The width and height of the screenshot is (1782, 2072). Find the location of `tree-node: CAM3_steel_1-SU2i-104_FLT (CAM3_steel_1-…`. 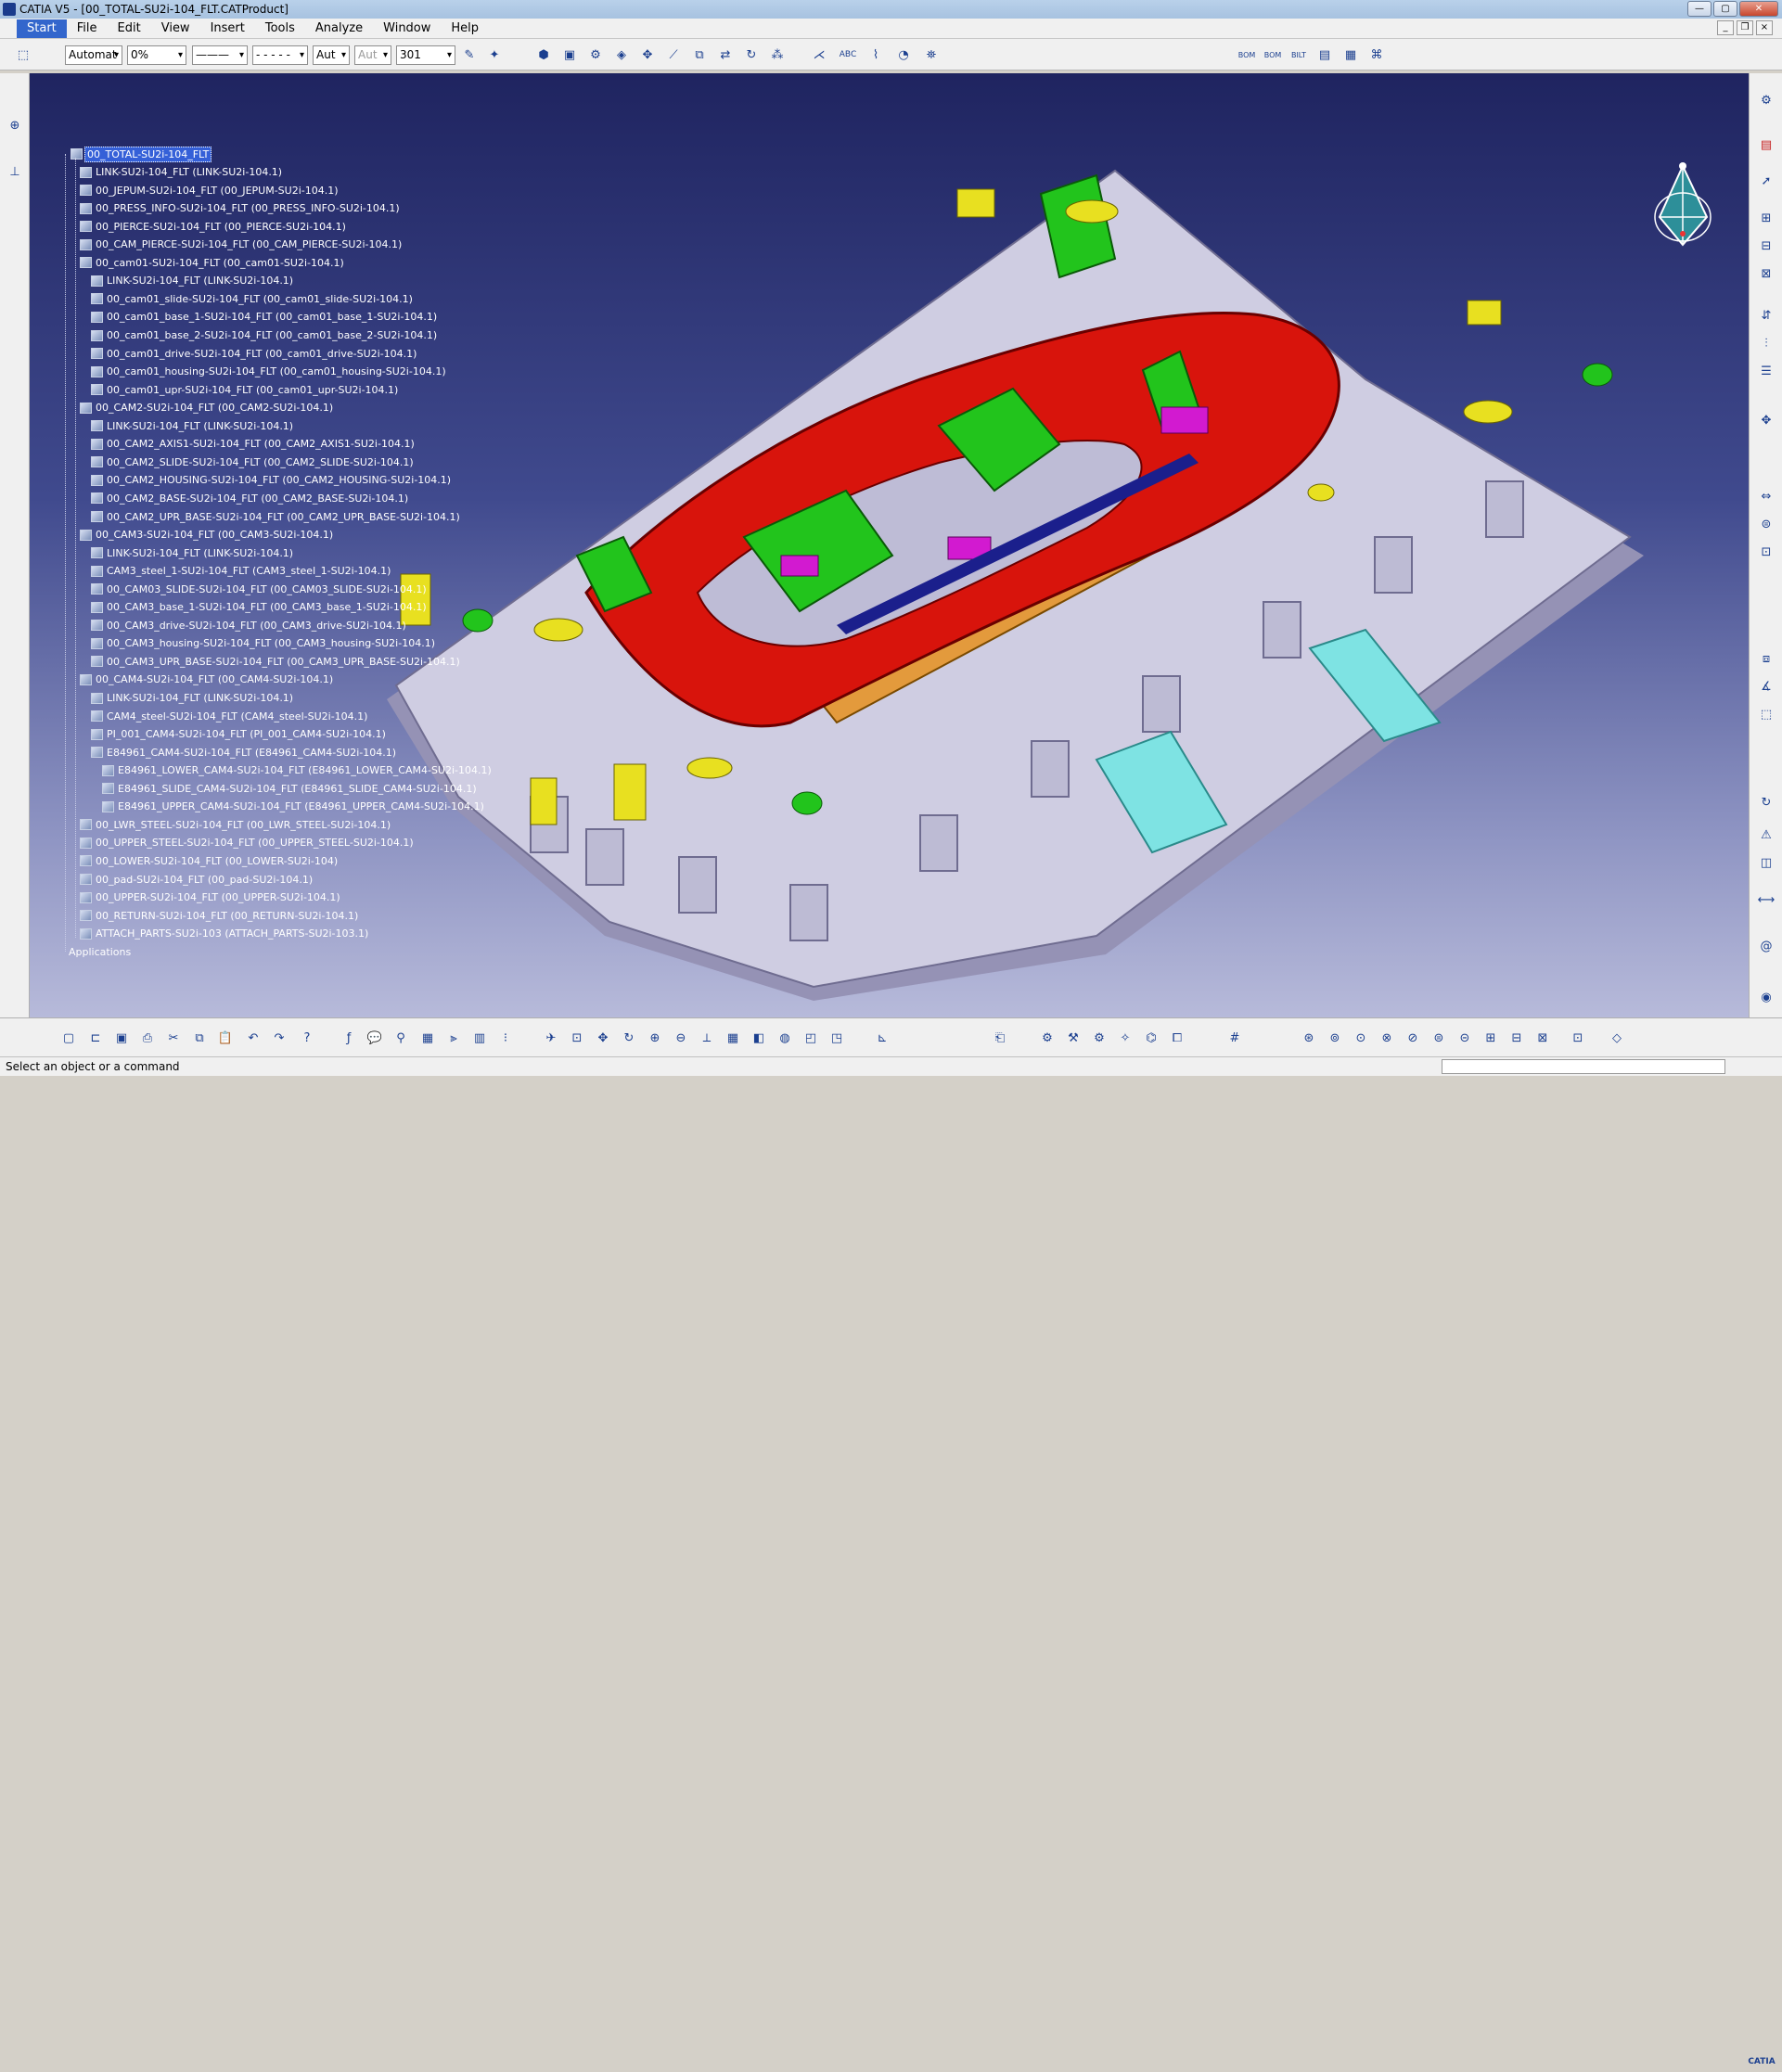

tree-node: CAM3_steel_1-SU2i-104_FLT (CAM3_steel_1-… is located at coordinates (241, 571).